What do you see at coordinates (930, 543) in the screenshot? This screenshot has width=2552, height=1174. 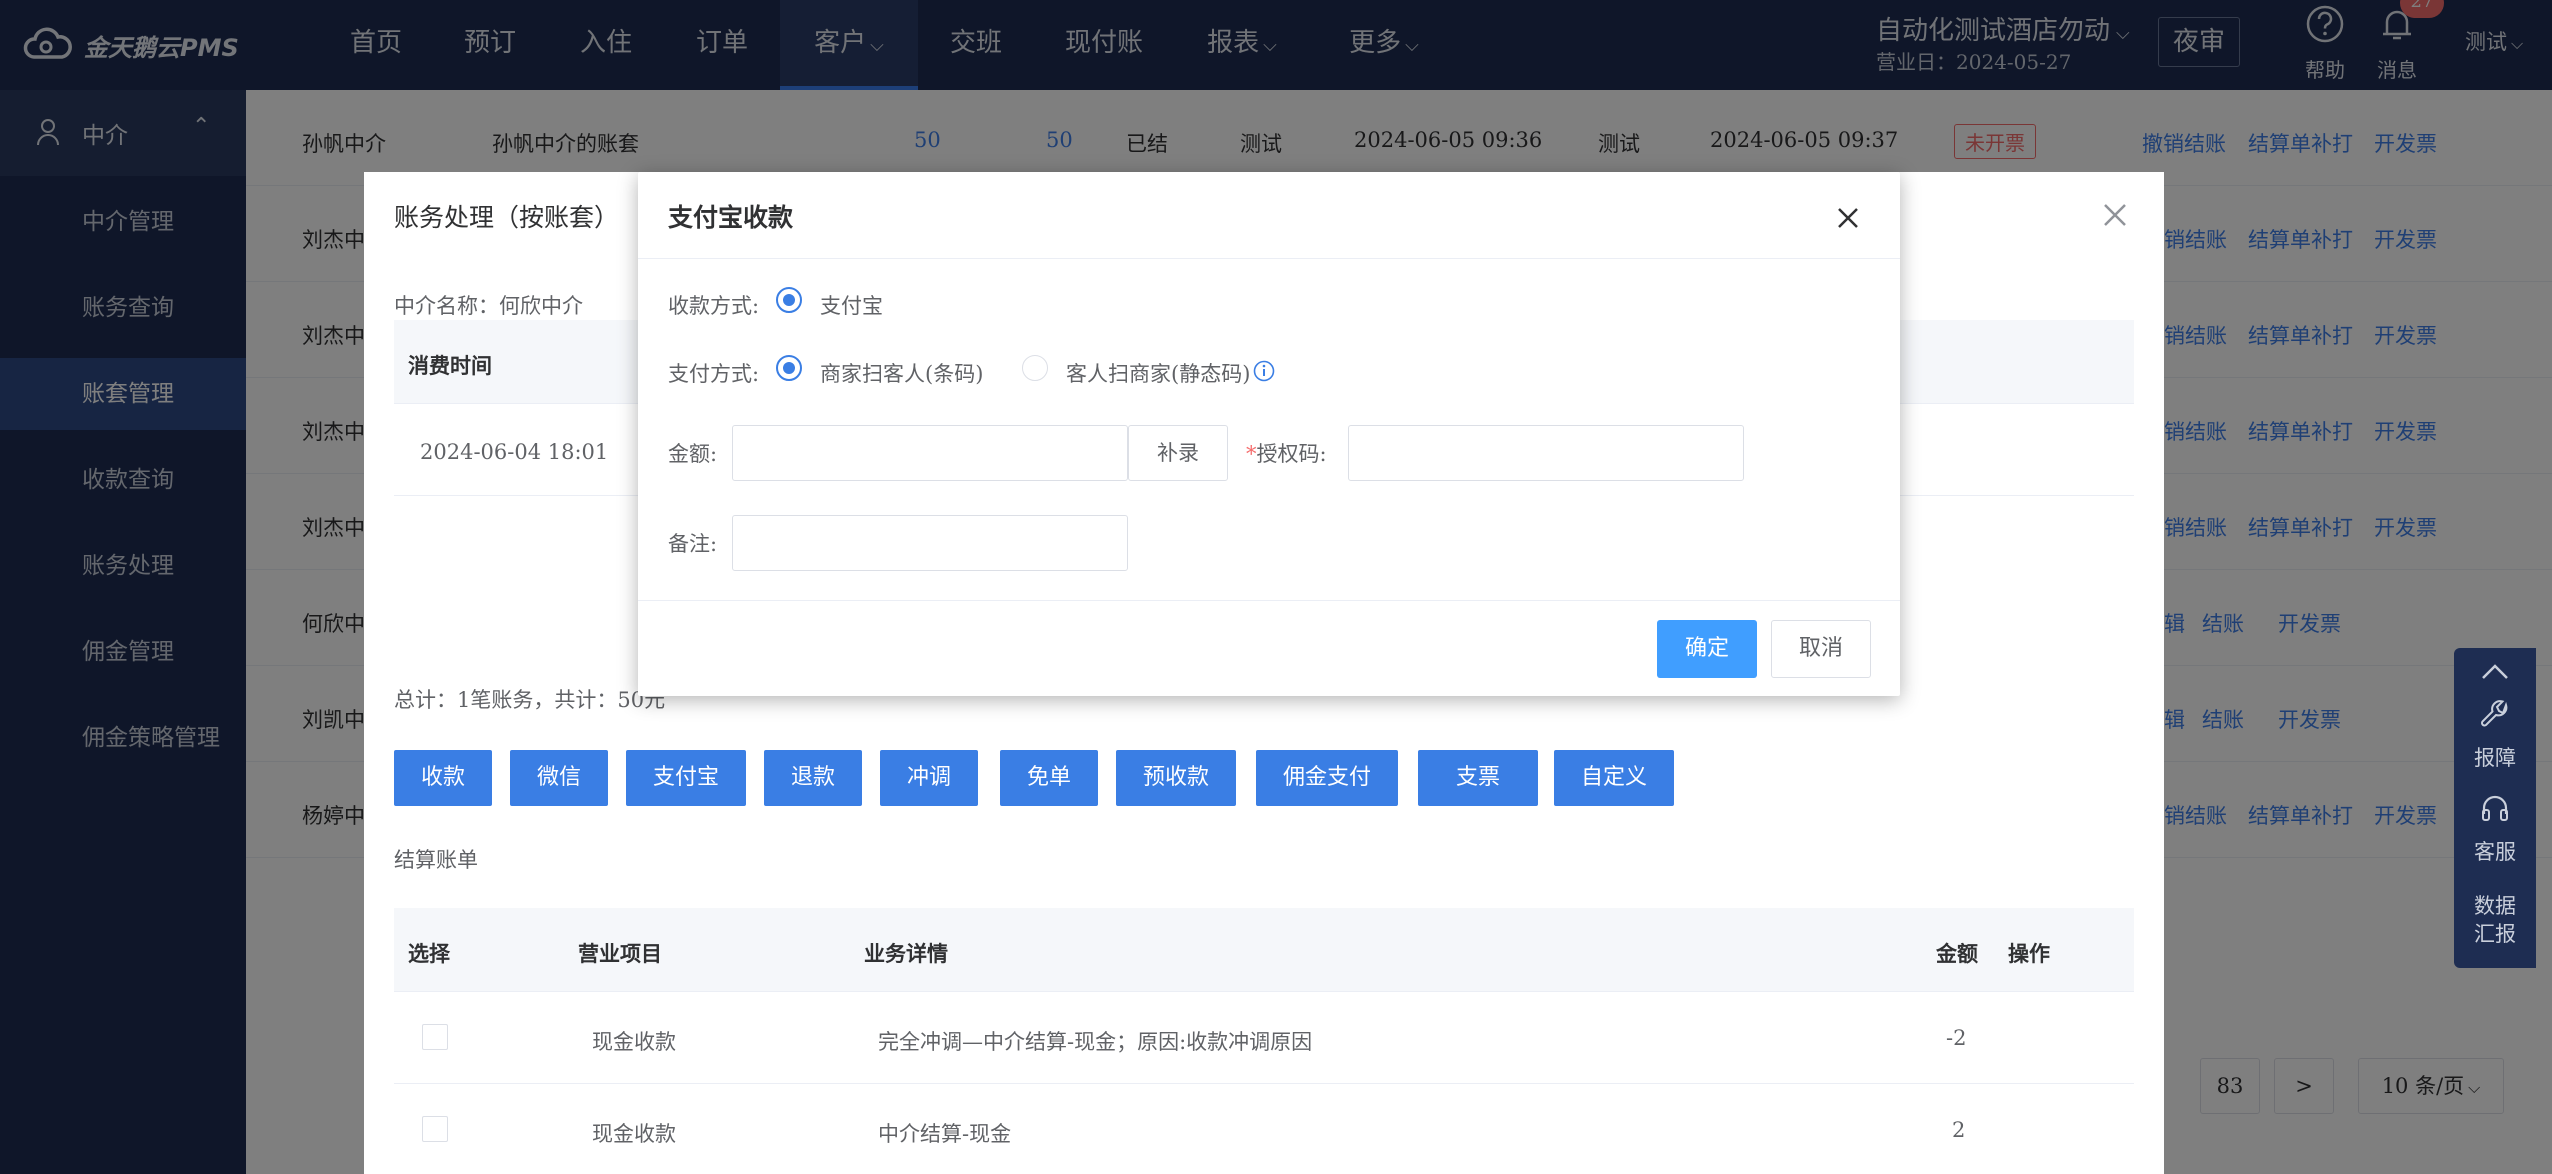 I see `remark-input` at bounding box center [930, 543].